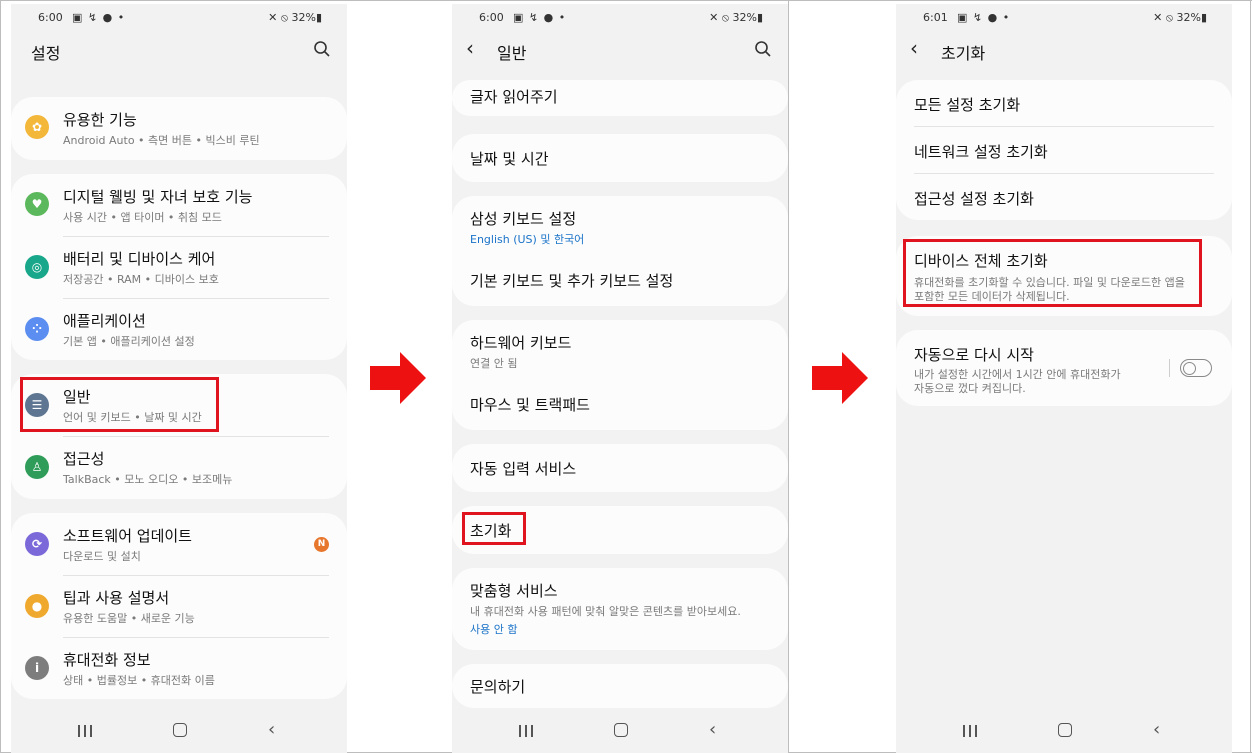  Describe the element at coordinates (967, 105) in the screenshot. I see `item-title: 모든 설정 초기화` at that location.